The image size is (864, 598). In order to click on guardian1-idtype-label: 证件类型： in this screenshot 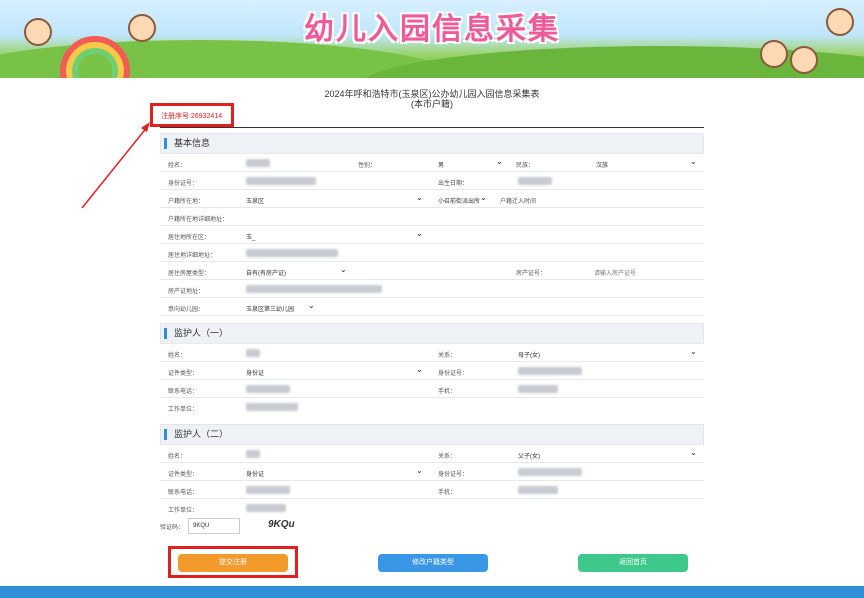, I will do `click(183, 374)`.